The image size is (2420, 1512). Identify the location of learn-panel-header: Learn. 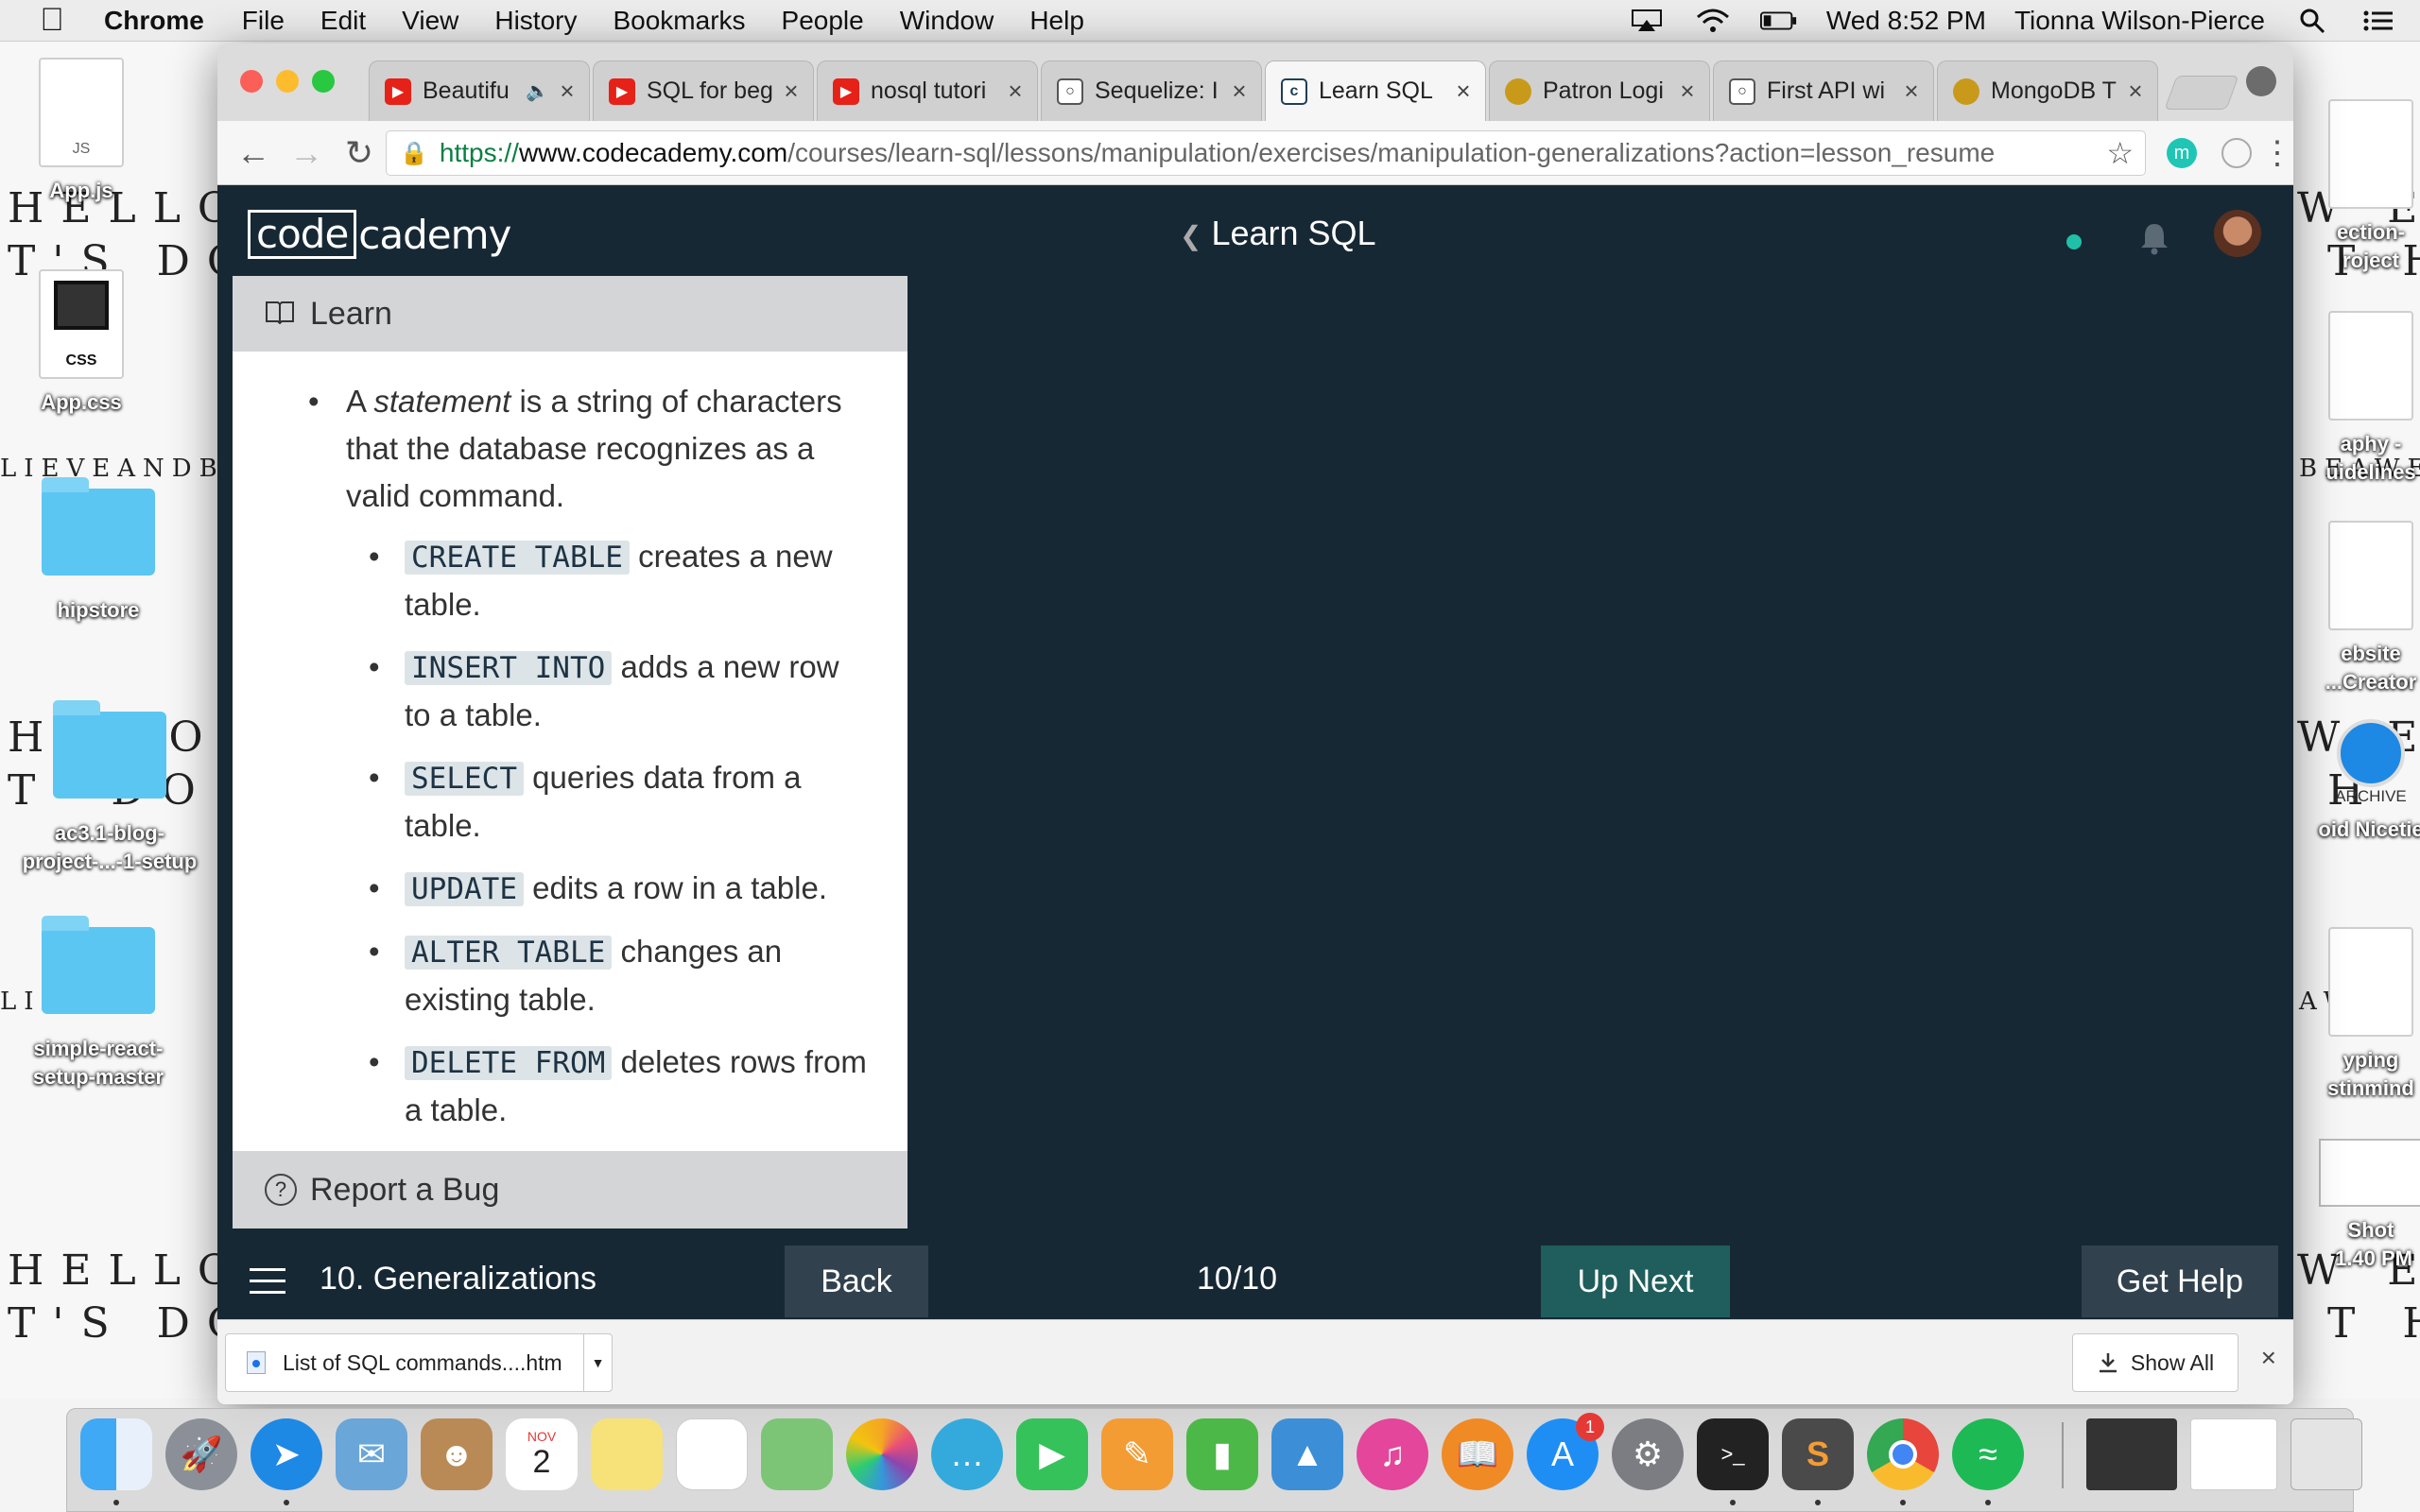
(570, 314).